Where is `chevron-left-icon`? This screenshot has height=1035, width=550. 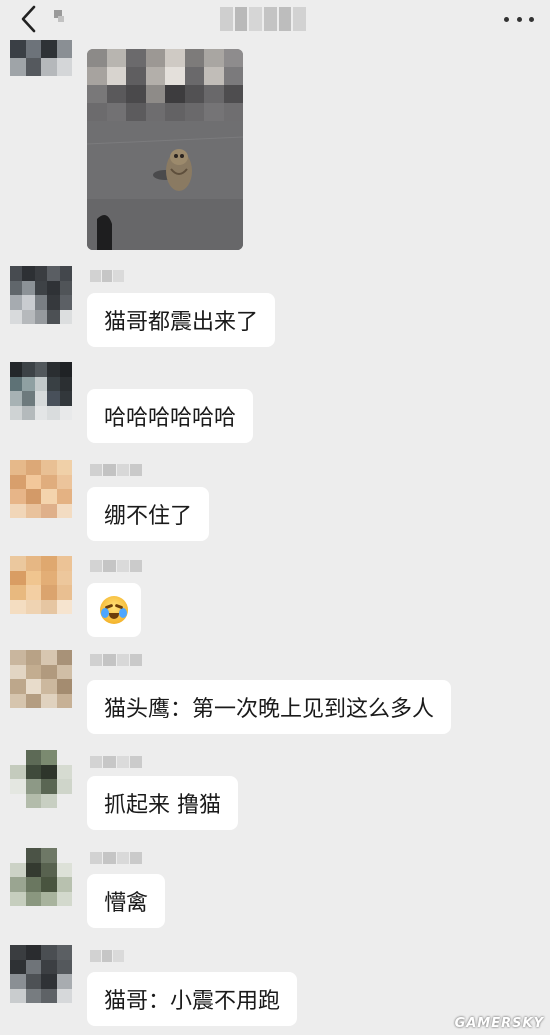 chevron-left-icon is located at coordinates (28, 19).